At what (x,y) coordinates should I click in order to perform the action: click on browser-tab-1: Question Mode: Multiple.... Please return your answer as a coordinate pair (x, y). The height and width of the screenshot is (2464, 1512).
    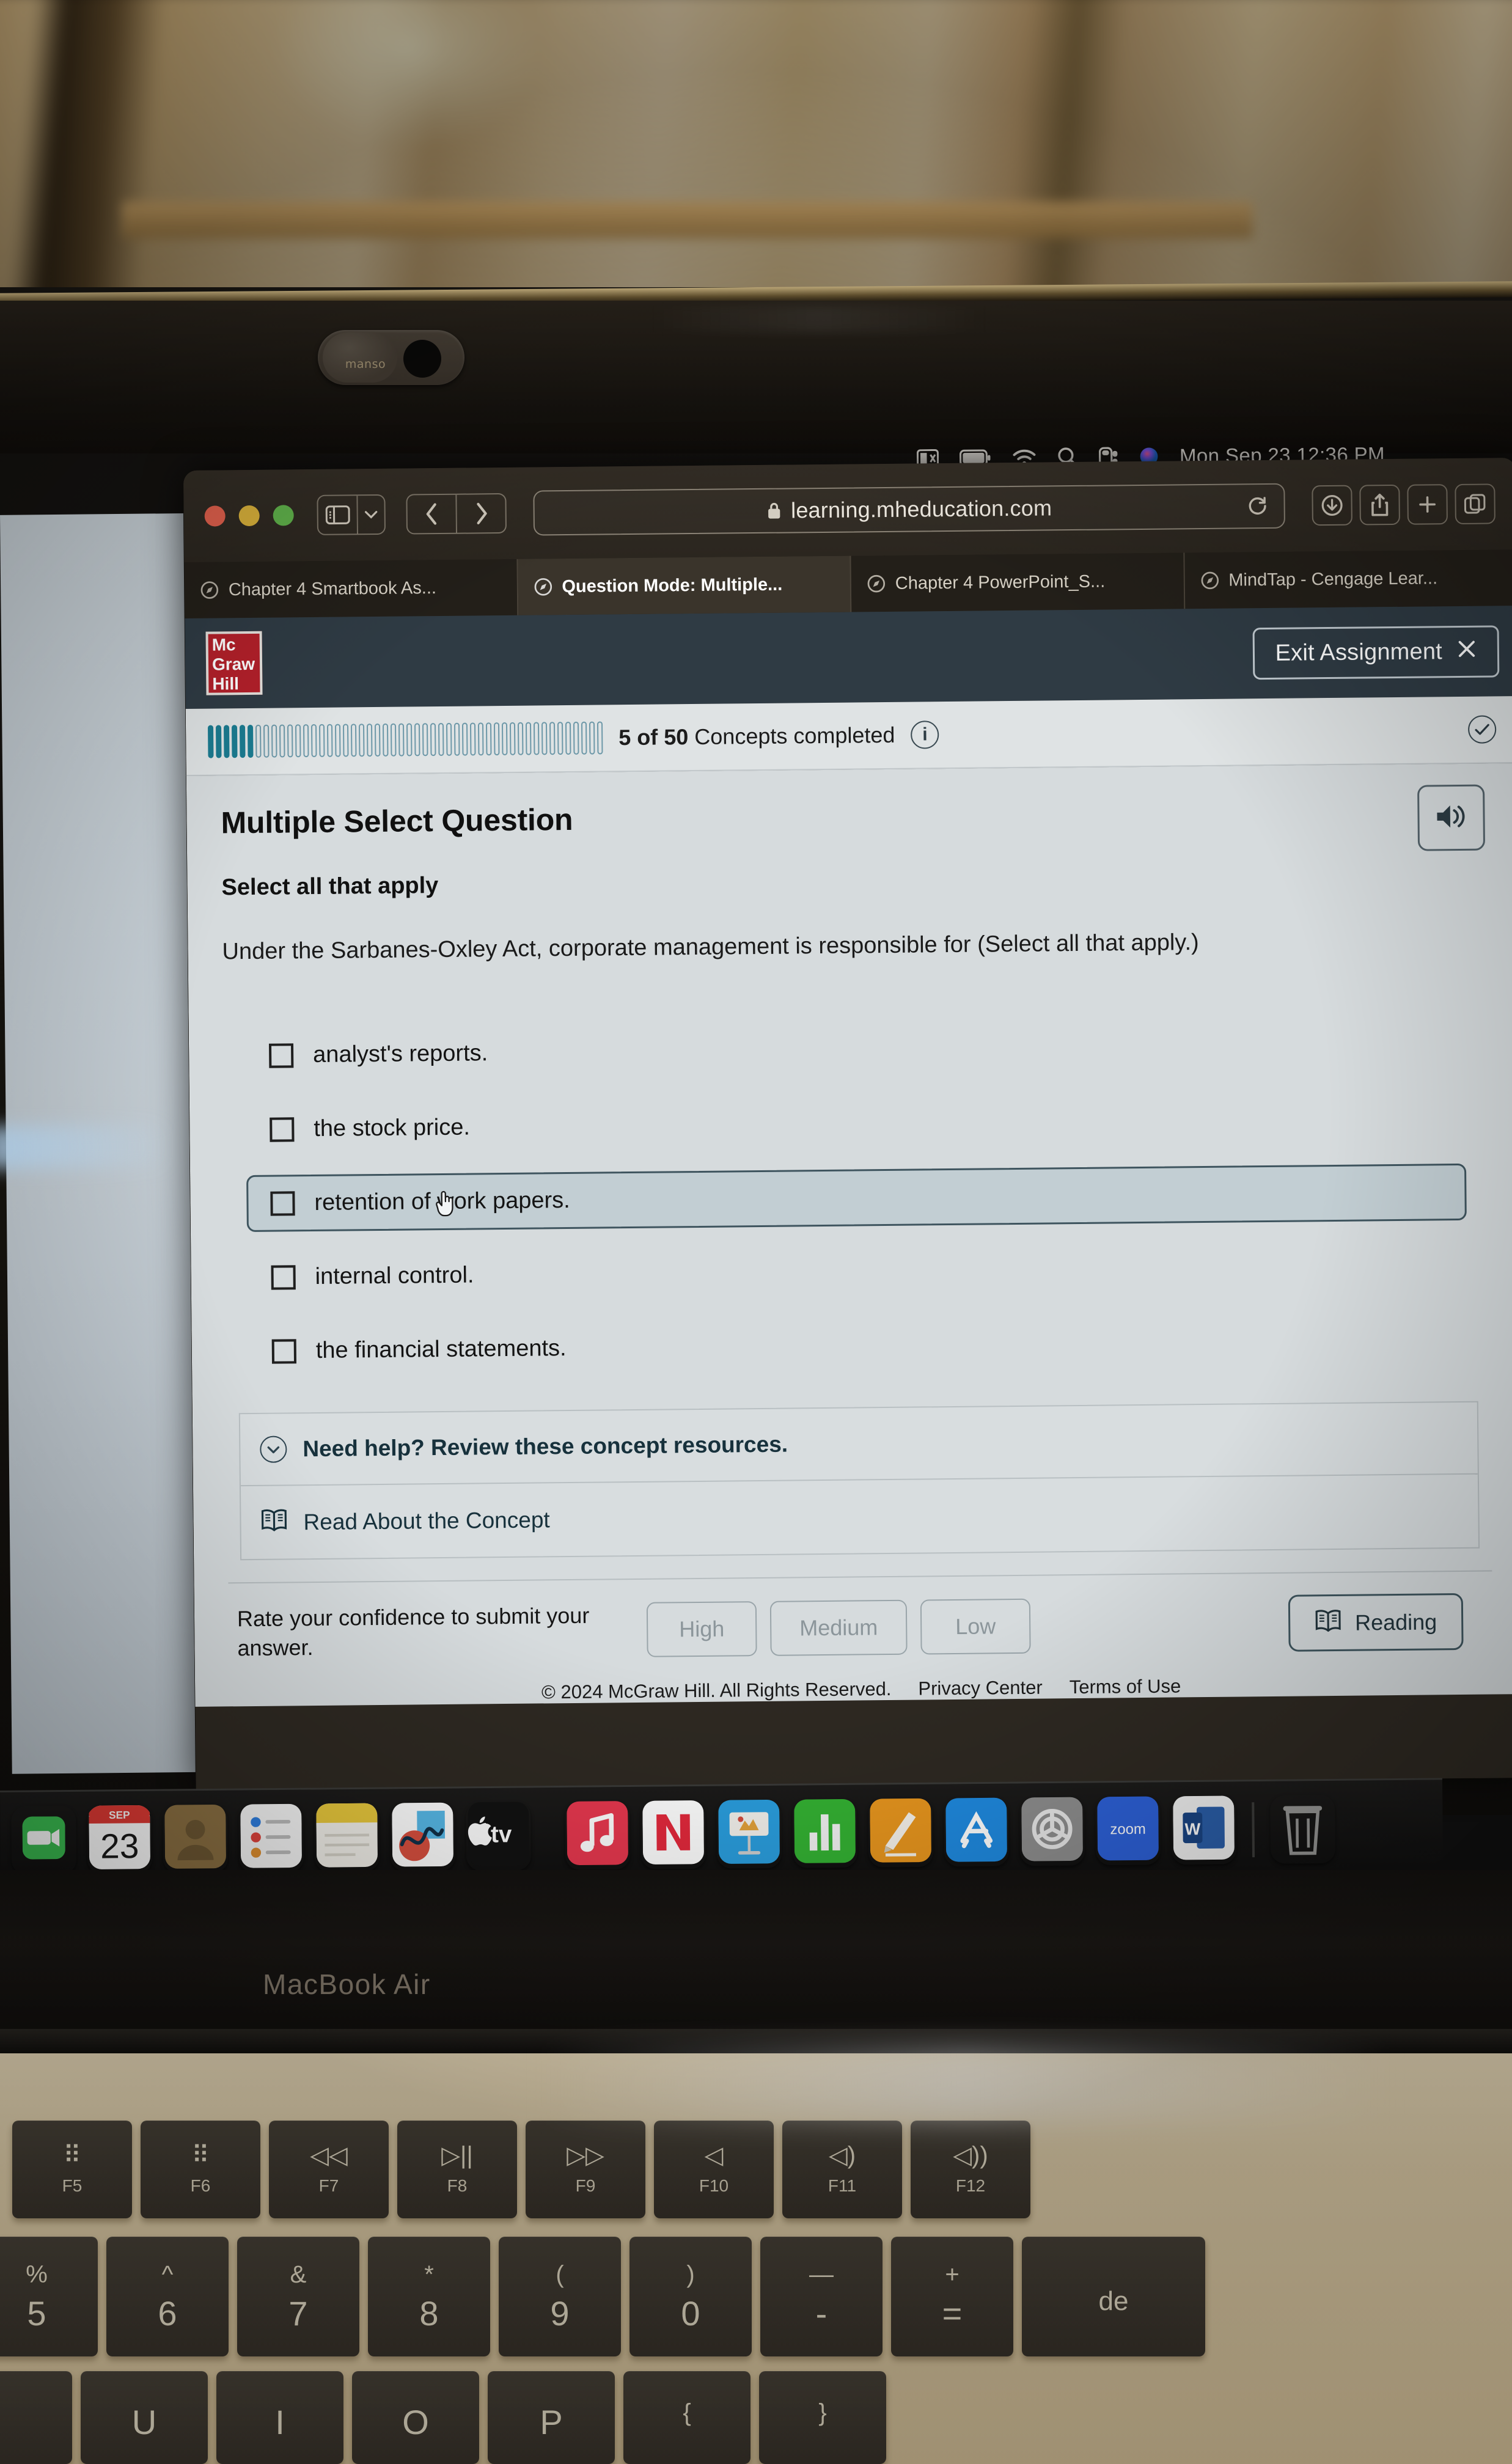
    Looking at the image, I should click on (685, 586).